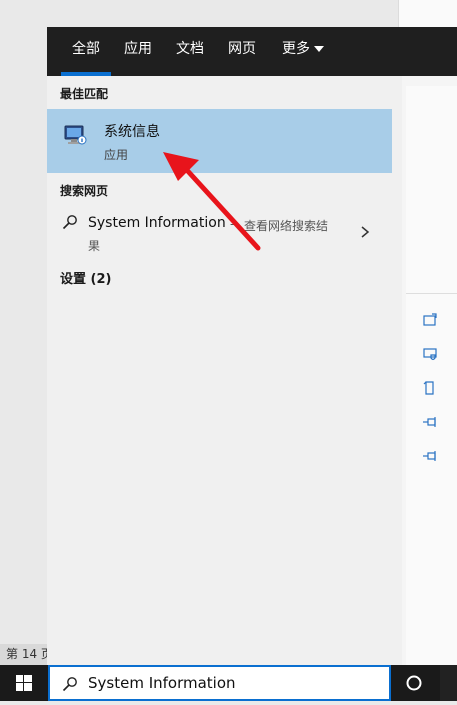  I want to click on best-match-app-name: 系统信息, so click(132, 132).